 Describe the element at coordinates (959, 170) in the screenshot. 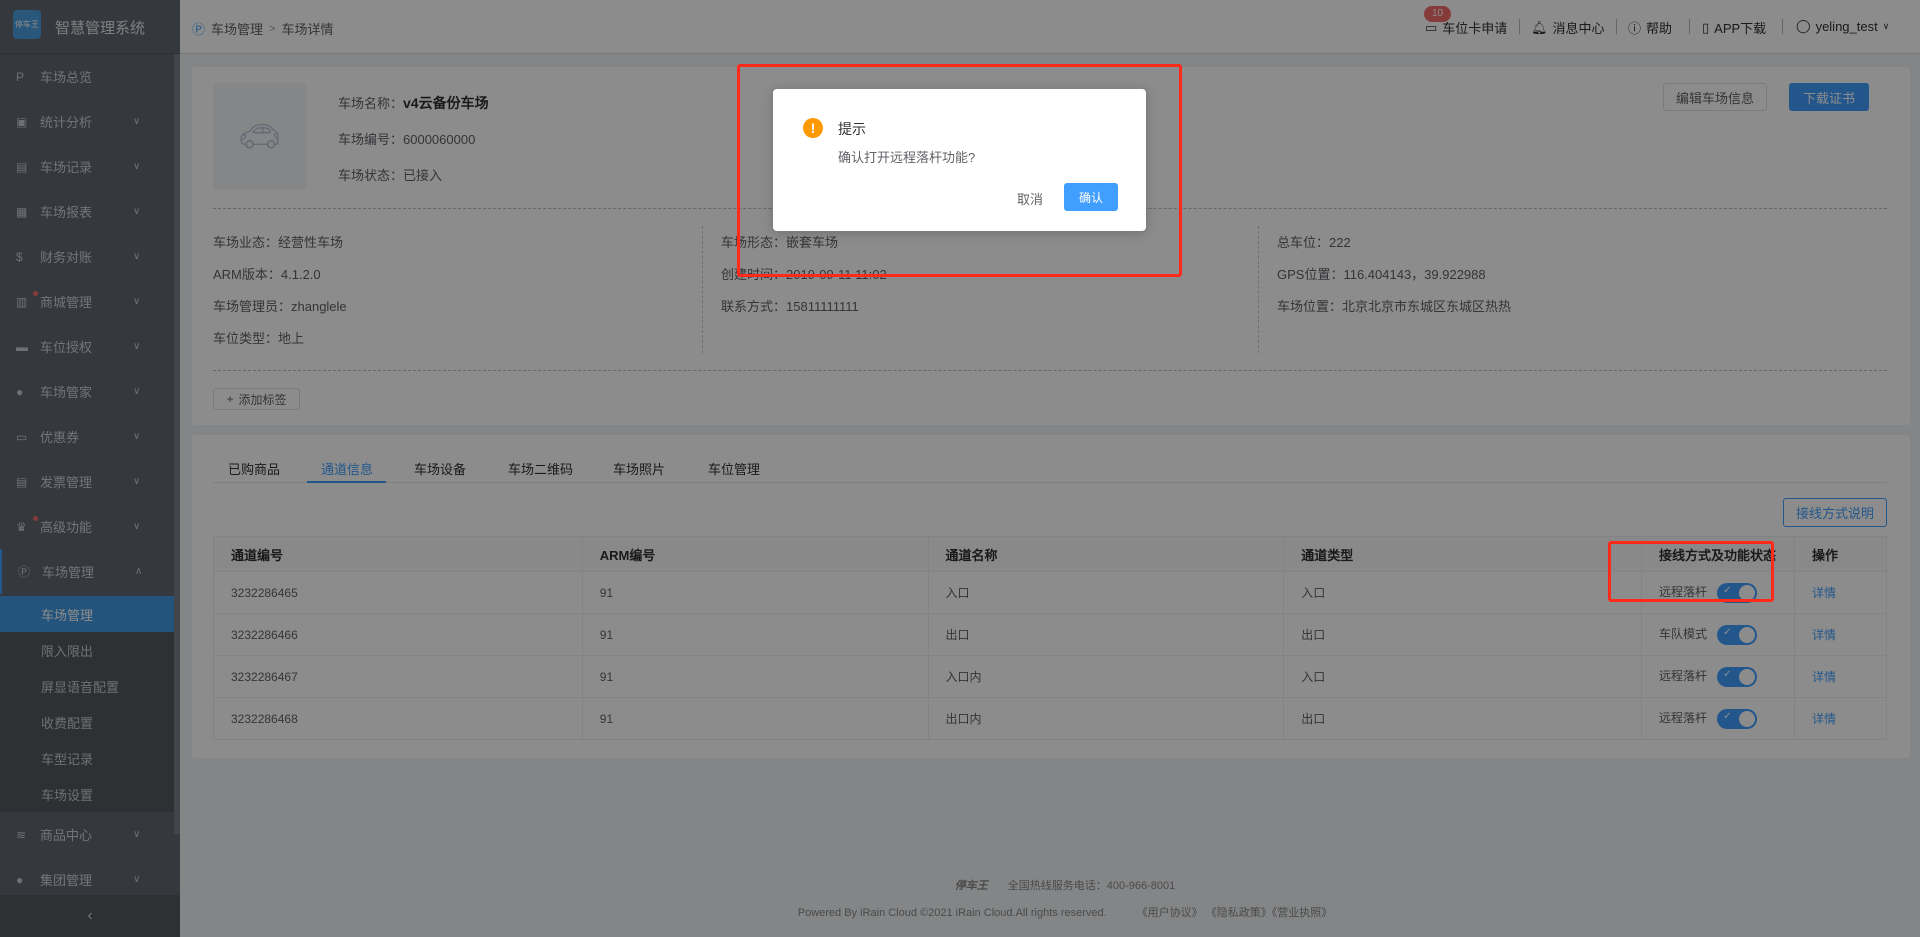

I see `annotation-highlight-dialog` at that location.